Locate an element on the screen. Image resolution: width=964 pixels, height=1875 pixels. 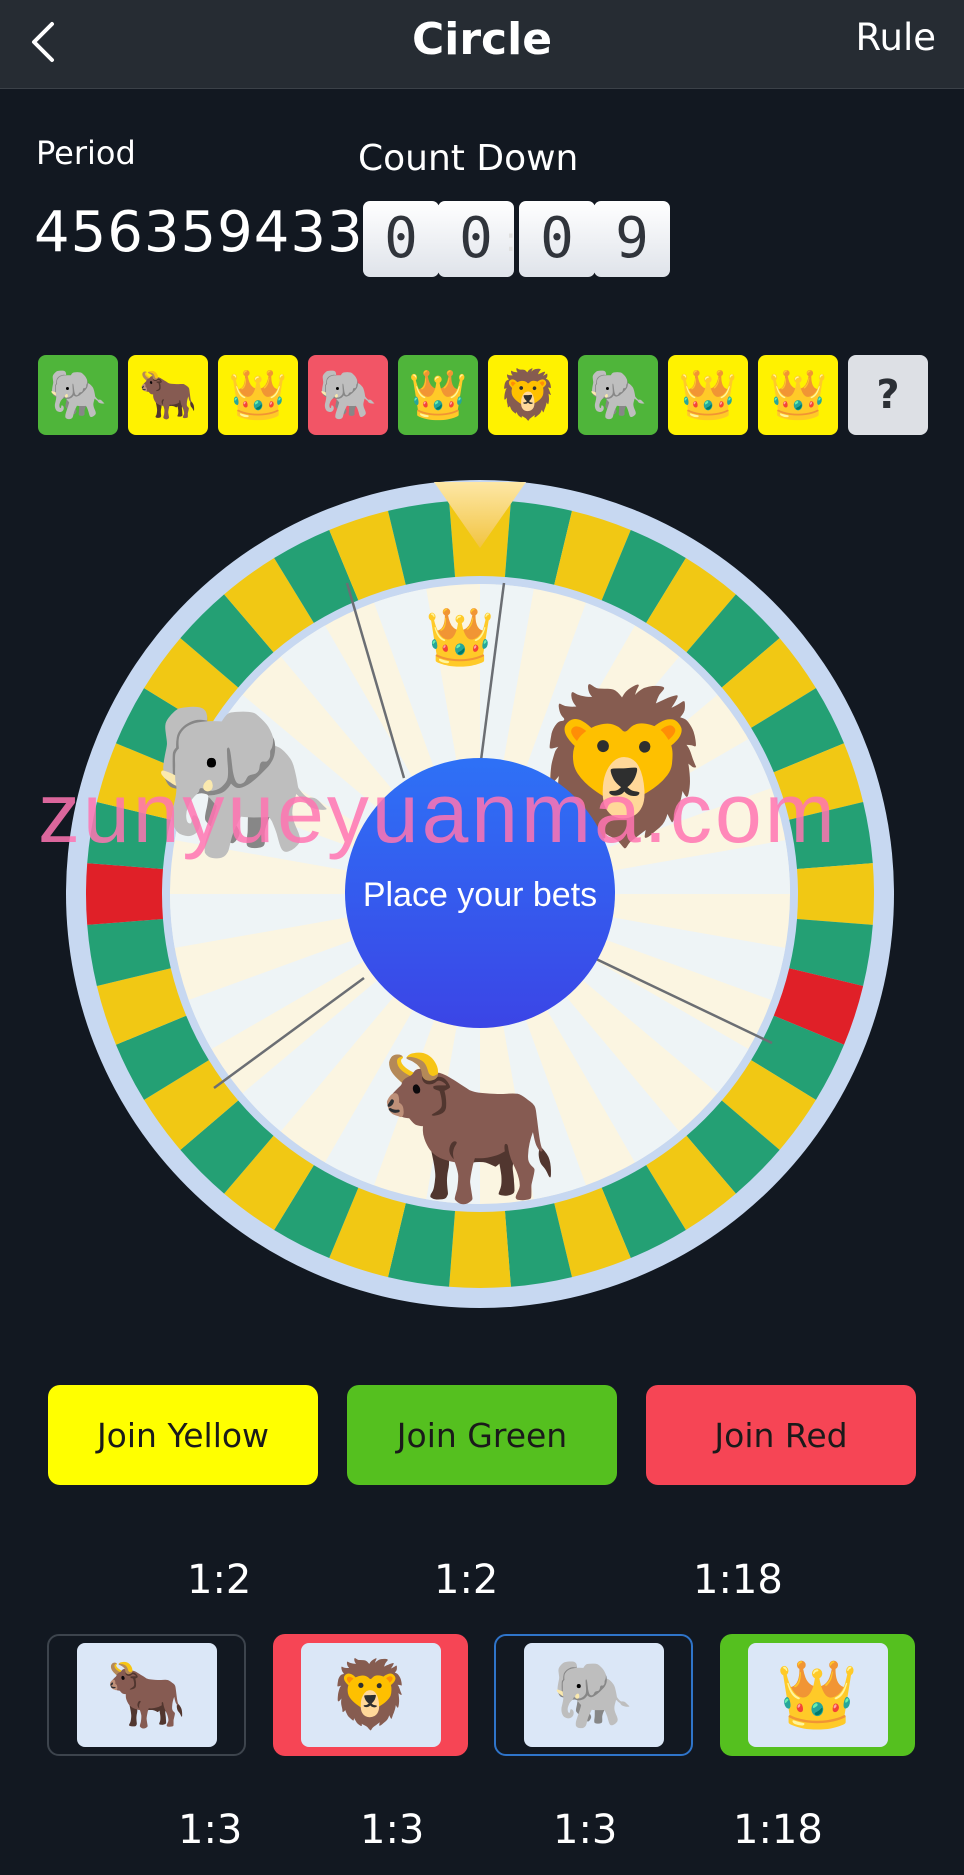
bet-card-elephant: 🐘 is located at coordinates (593, 1695).